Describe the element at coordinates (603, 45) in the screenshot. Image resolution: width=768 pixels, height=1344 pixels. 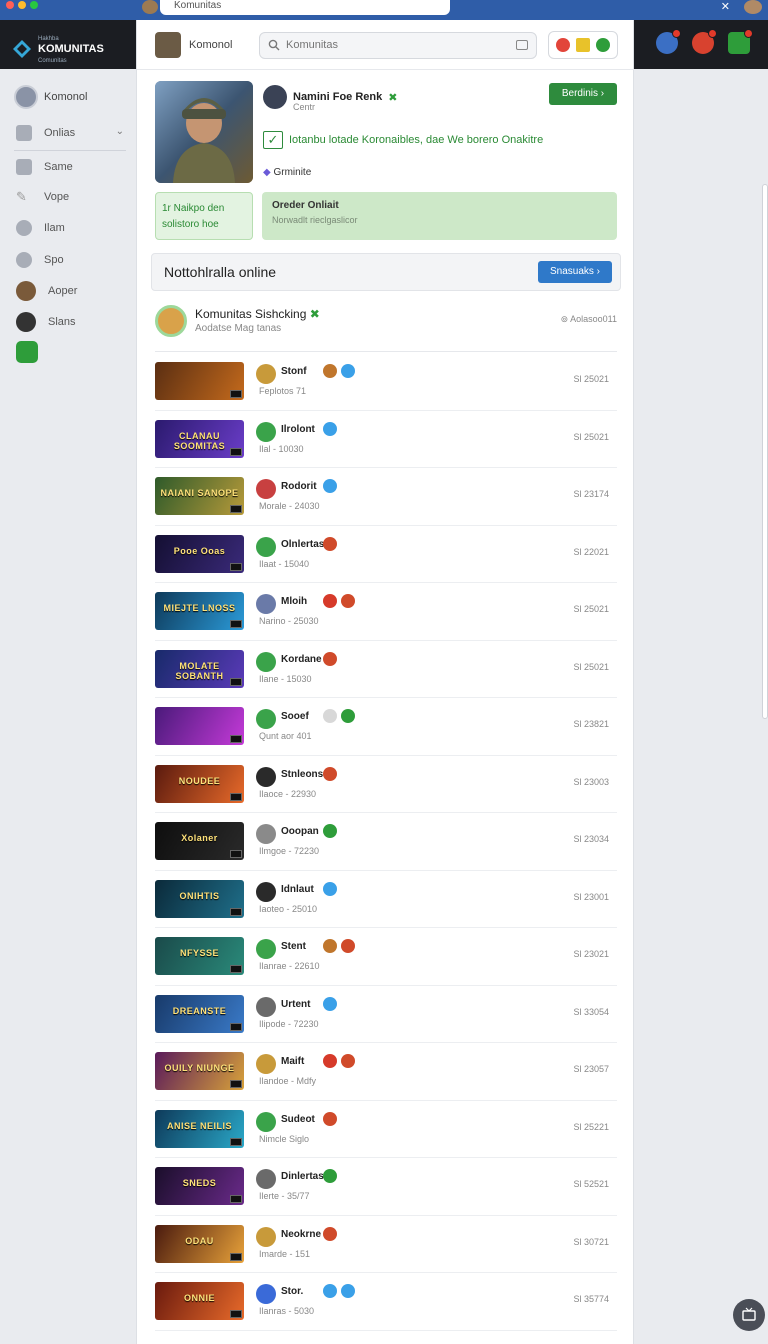
I see `check-circle-icon` at that location.